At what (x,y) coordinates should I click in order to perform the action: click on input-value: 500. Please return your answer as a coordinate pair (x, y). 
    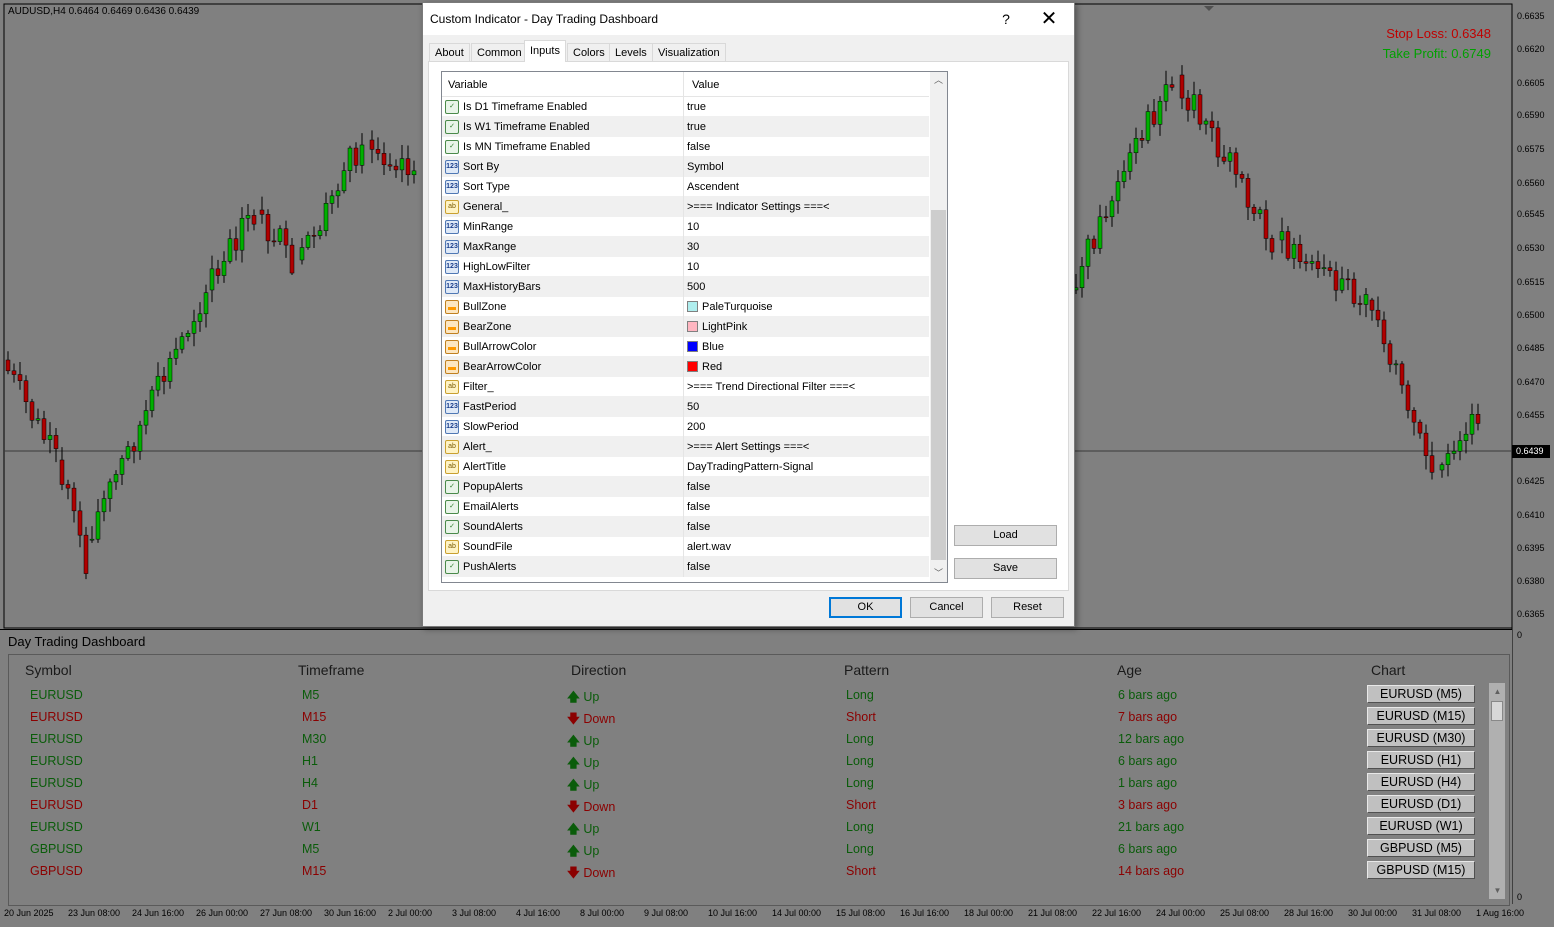
    Looking at the image, I should click on (696, 287).